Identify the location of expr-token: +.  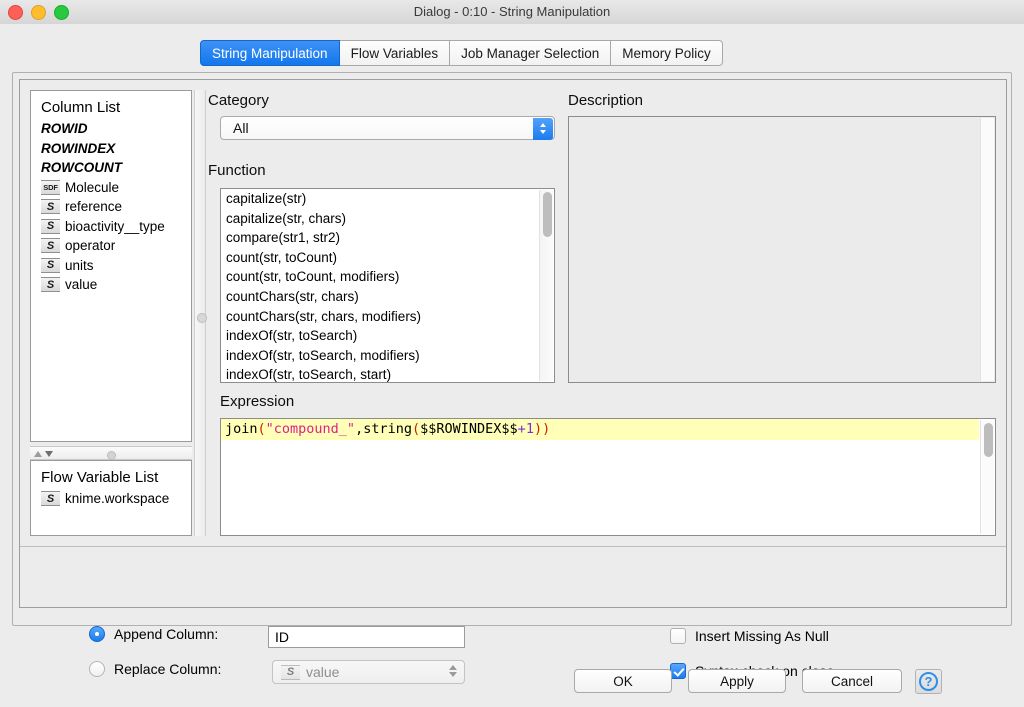
(521, 429).